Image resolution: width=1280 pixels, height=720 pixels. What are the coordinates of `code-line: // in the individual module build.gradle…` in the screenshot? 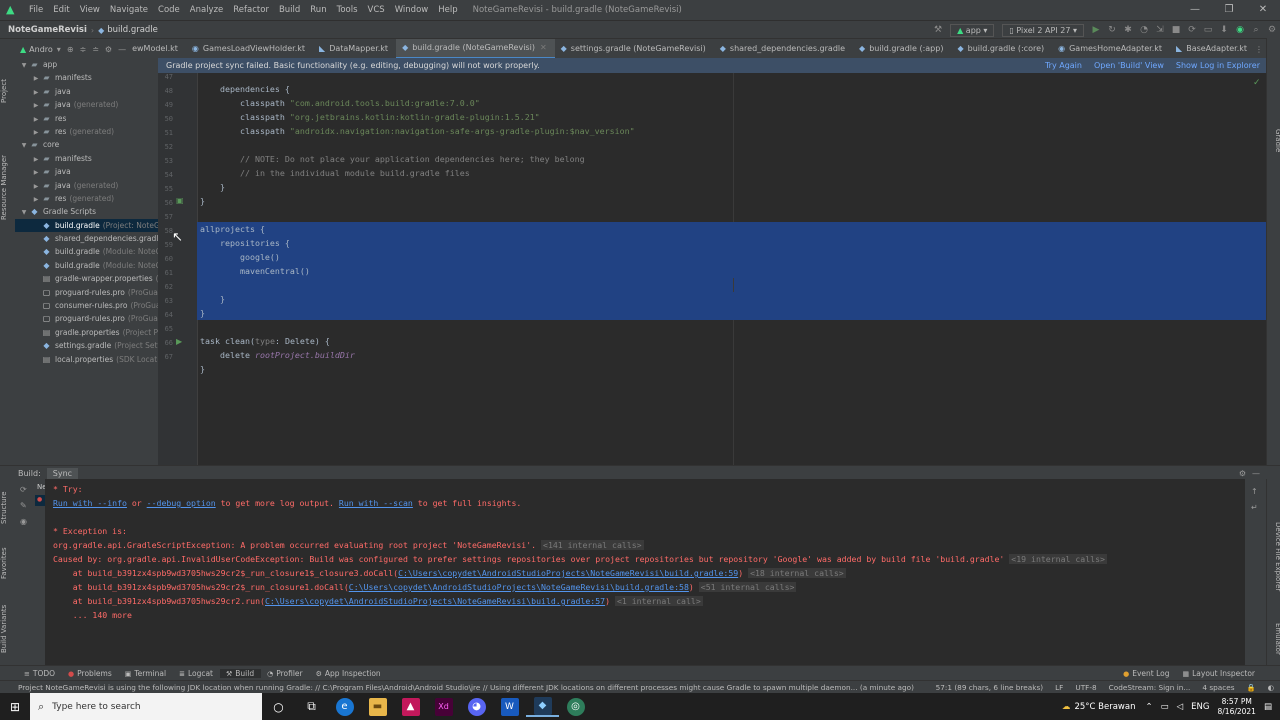 It's located at (733, 173).